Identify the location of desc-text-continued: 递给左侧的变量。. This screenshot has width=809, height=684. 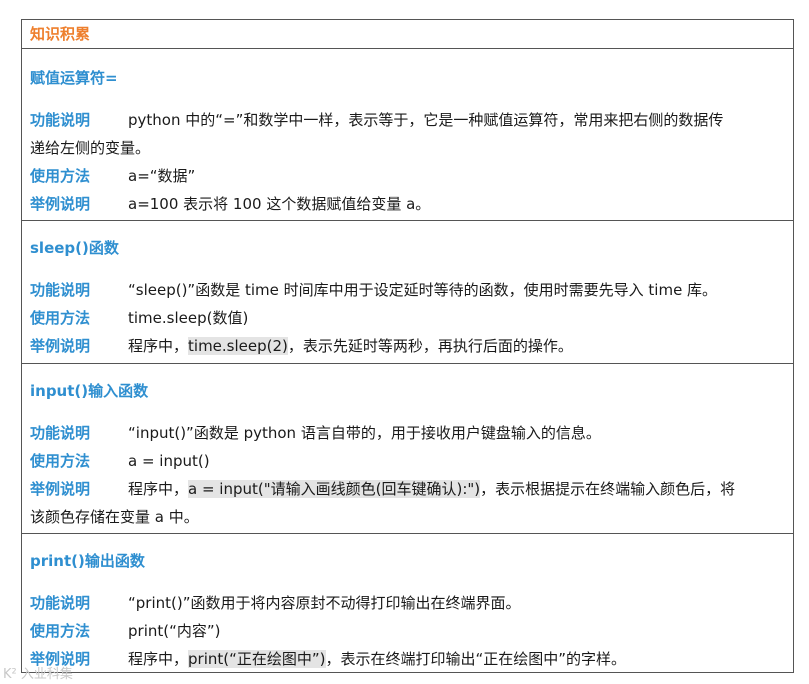
(90, 148).